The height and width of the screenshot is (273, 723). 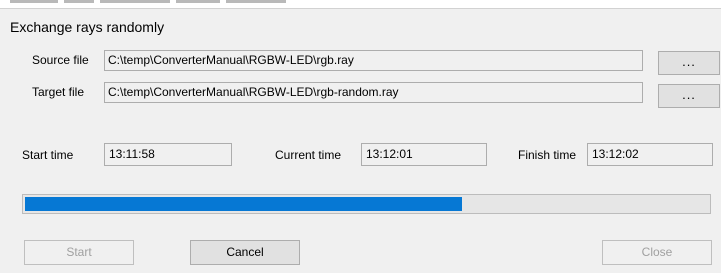 What do you see at coordinates (373, 60) in the screenshot?
I see `source-file-field: C:\temp\ConverterManual\RGBW-LED\rgb.ray` at bounding box center [373, 60].